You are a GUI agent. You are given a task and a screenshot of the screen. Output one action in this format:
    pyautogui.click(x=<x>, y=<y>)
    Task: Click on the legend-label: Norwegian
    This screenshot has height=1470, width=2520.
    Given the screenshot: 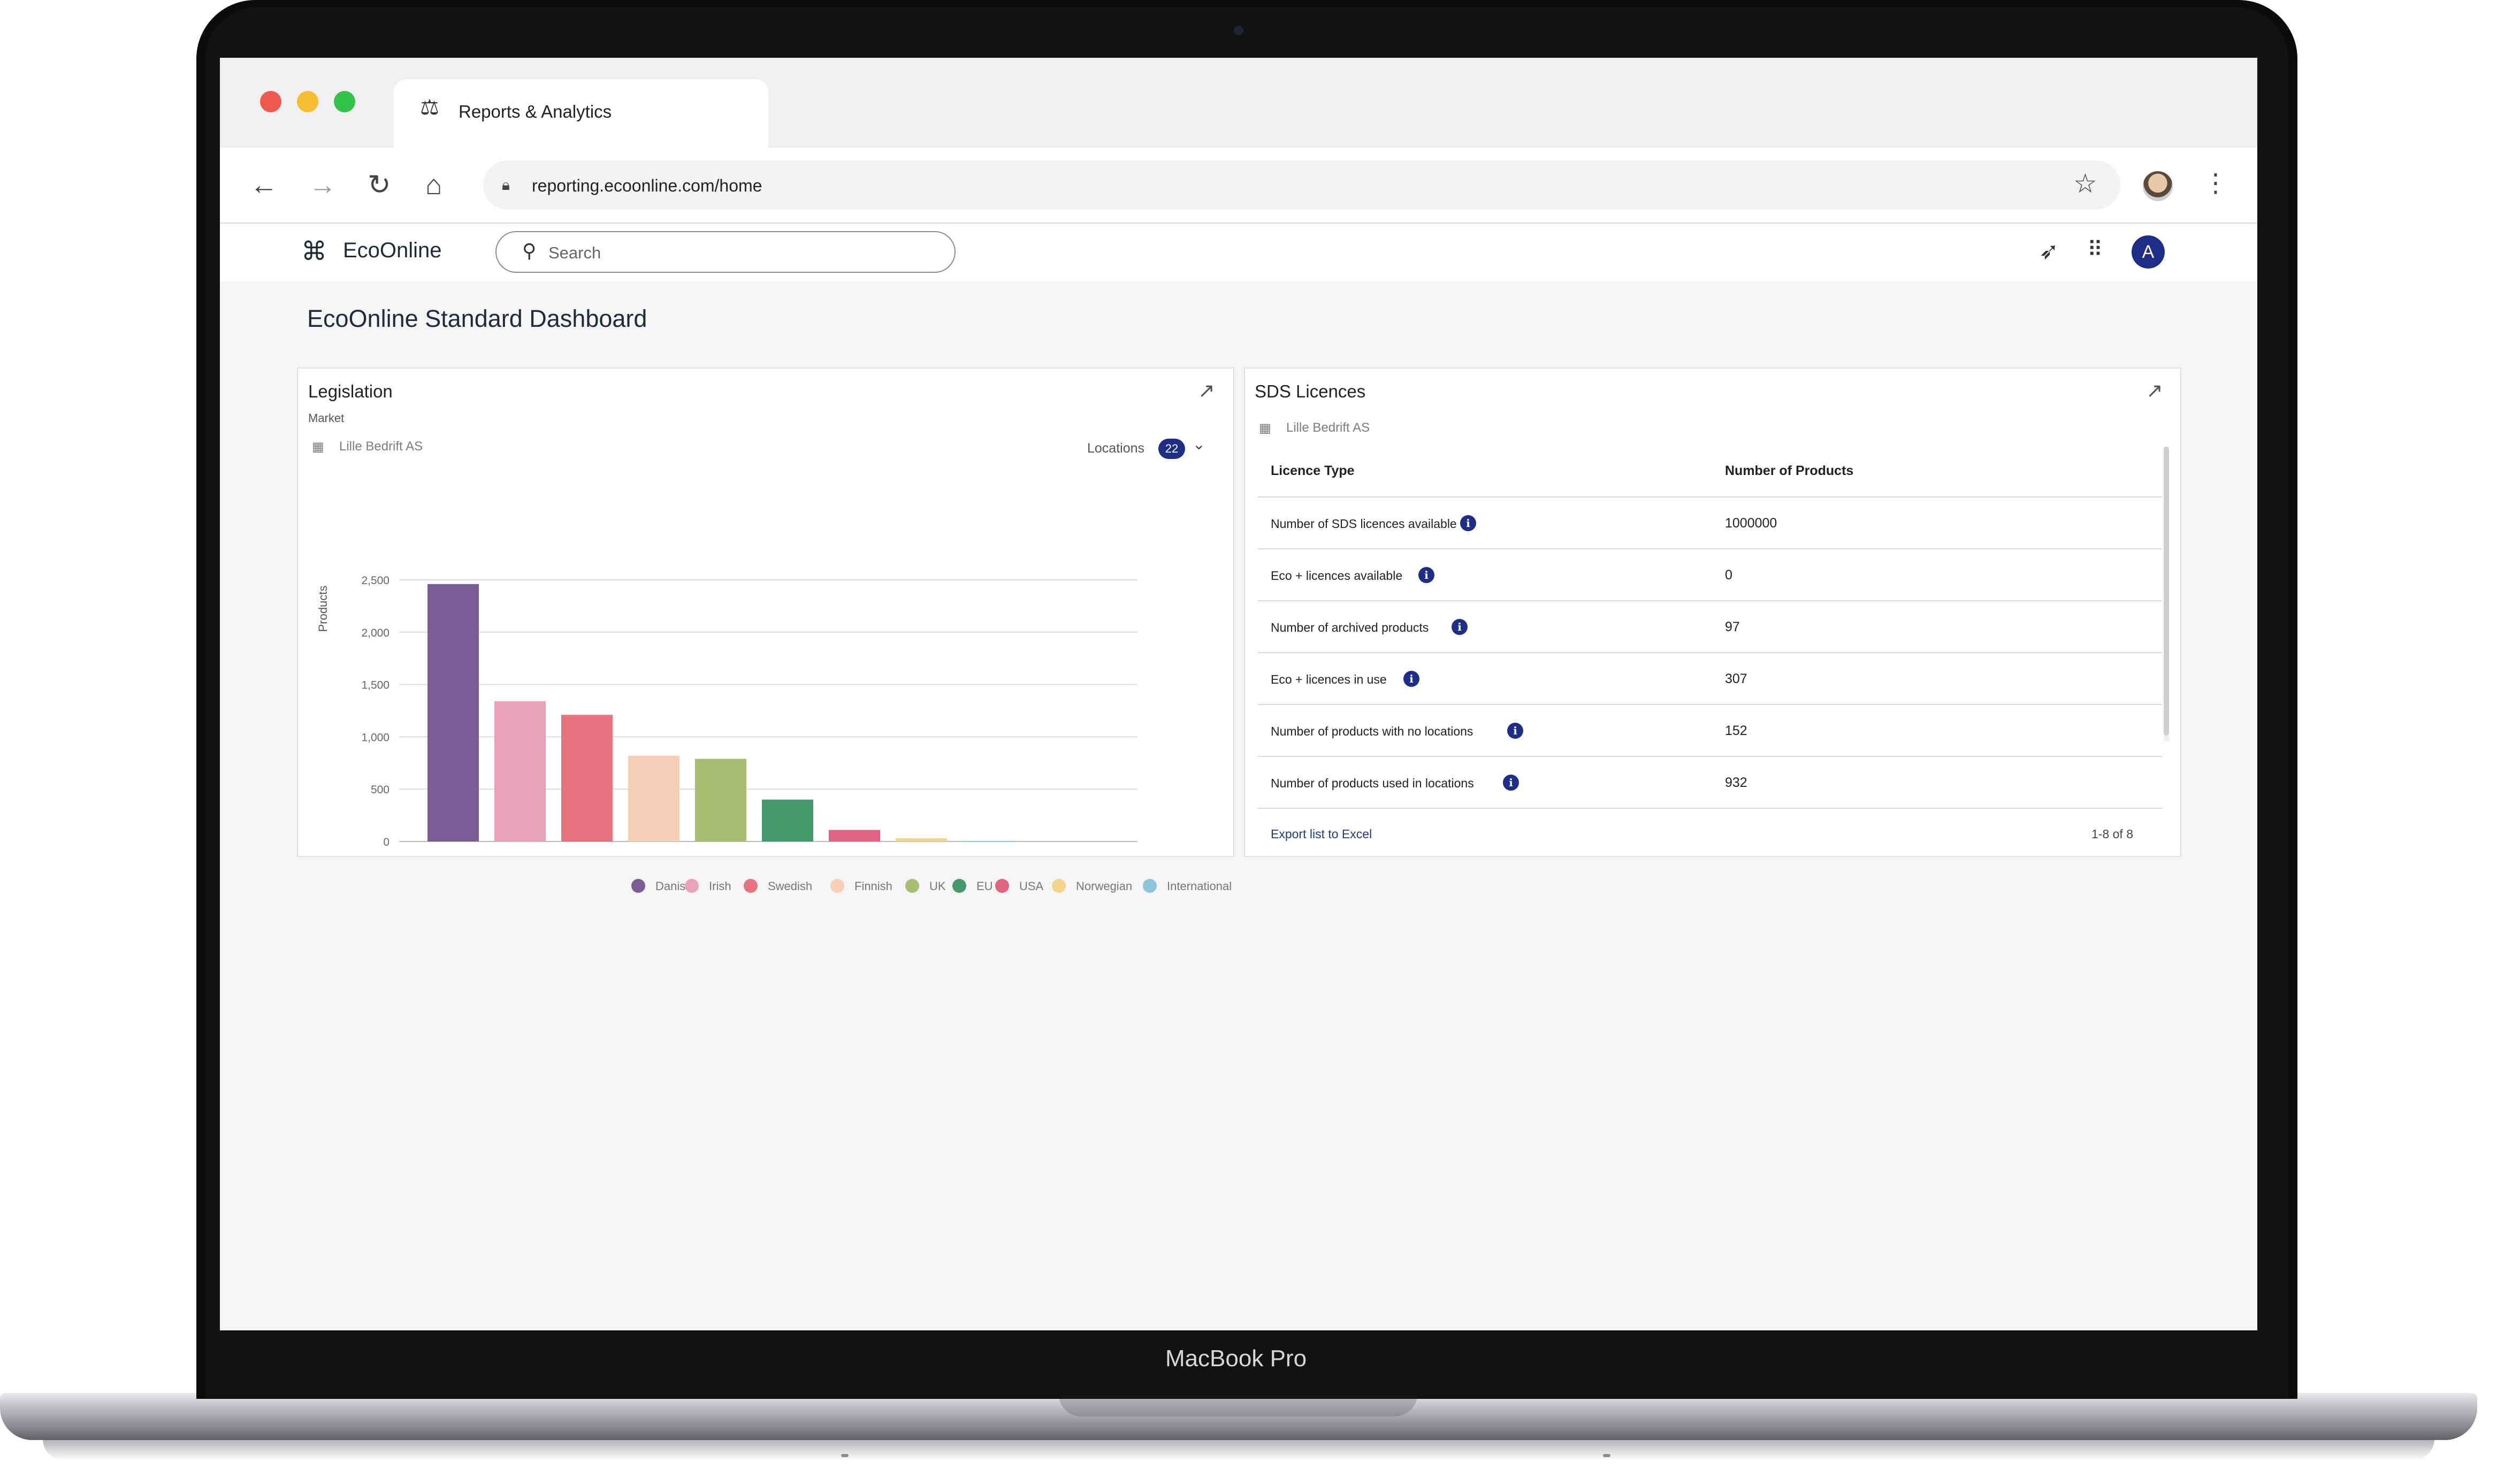 What is the action you would take?
    pyautogui.click(x=1104, y=886)
    